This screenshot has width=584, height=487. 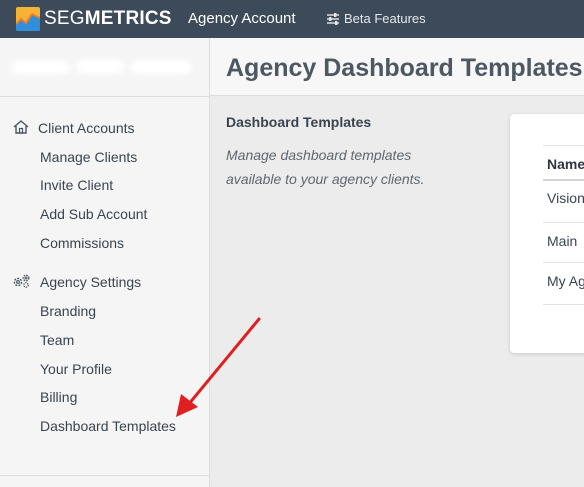 What do you see at coordinates (91, 282) in the screenshot?
I see `sidebar-heading-label: Agency Settings` at bounding box center [91, 282].